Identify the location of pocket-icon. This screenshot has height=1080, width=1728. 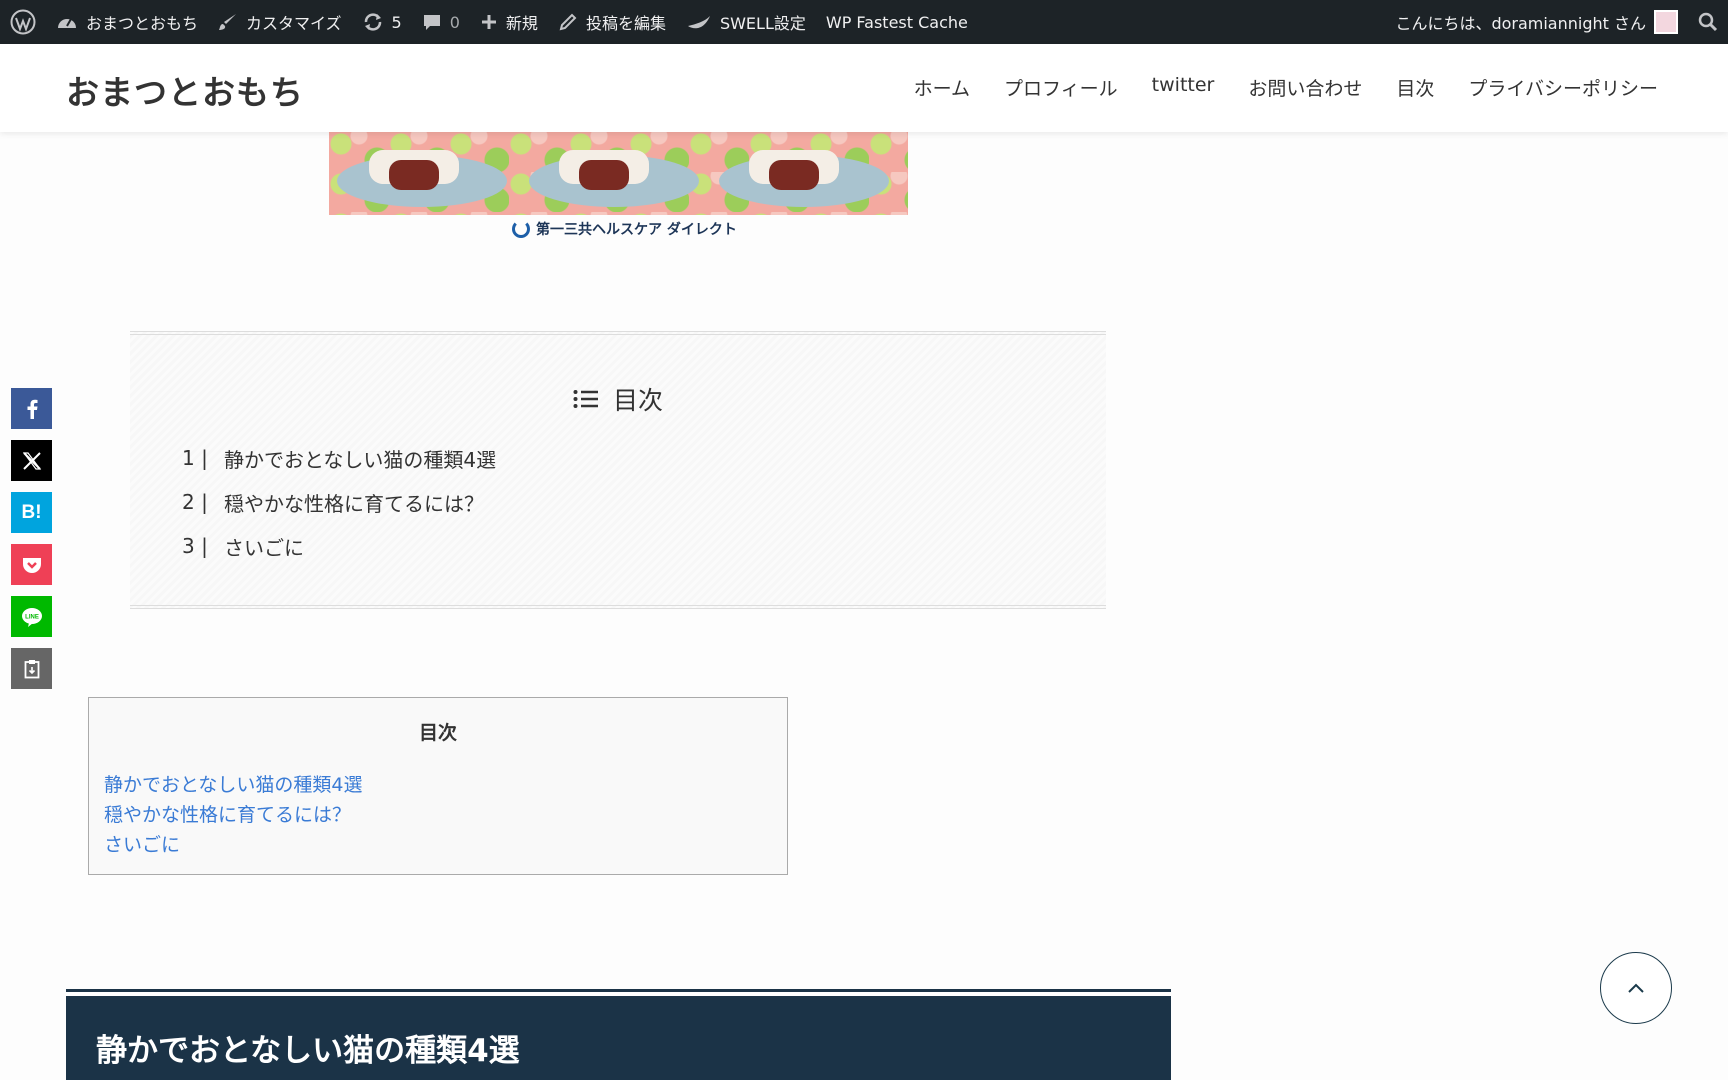
(31, 565).